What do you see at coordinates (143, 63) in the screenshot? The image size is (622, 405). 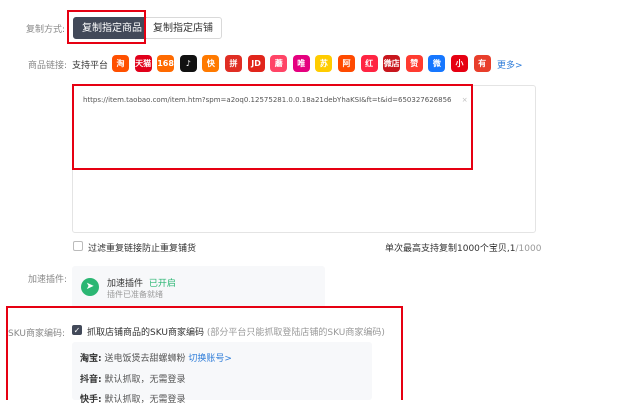 I see `tmall-icon: 天猫` at bounding box center [143, 63].